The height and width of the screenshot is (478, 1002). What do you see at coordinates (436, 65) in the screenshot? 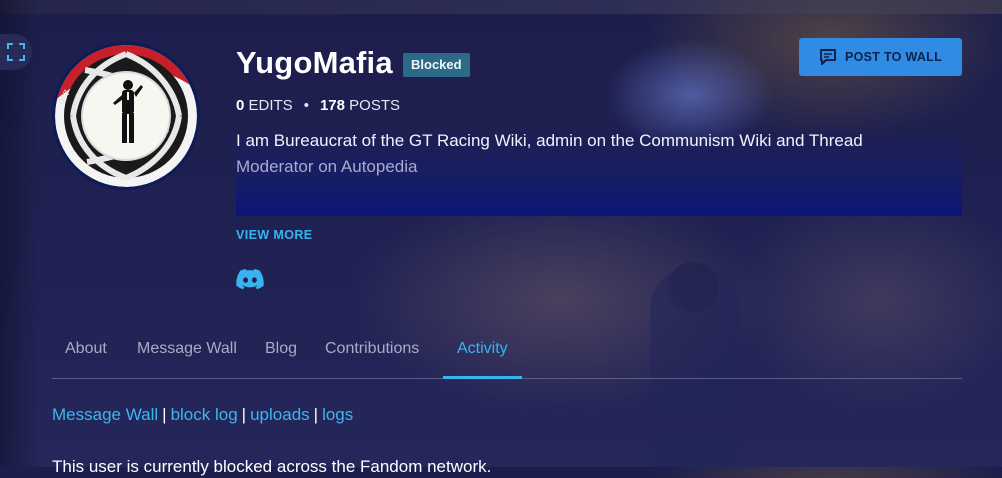
I see `status-badge: Blocked` at bounding box center [436, 65].